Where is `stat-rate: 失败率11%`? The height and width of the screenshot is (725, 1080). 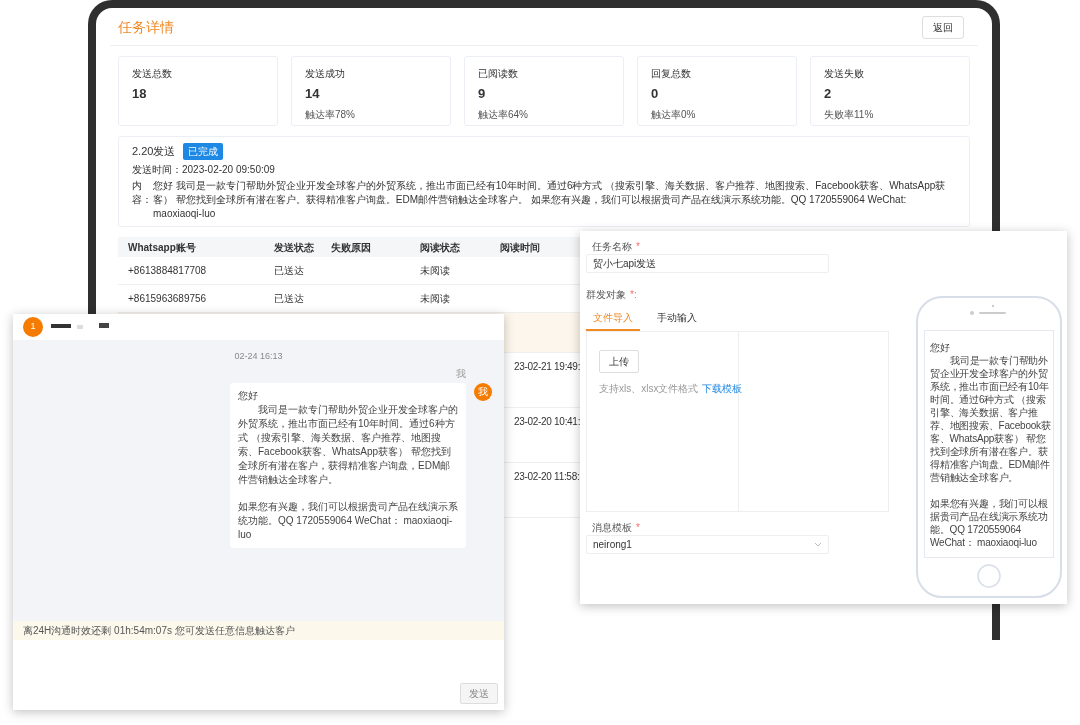
stat-rate: 失败率11% is located at coordinates (849, 114).